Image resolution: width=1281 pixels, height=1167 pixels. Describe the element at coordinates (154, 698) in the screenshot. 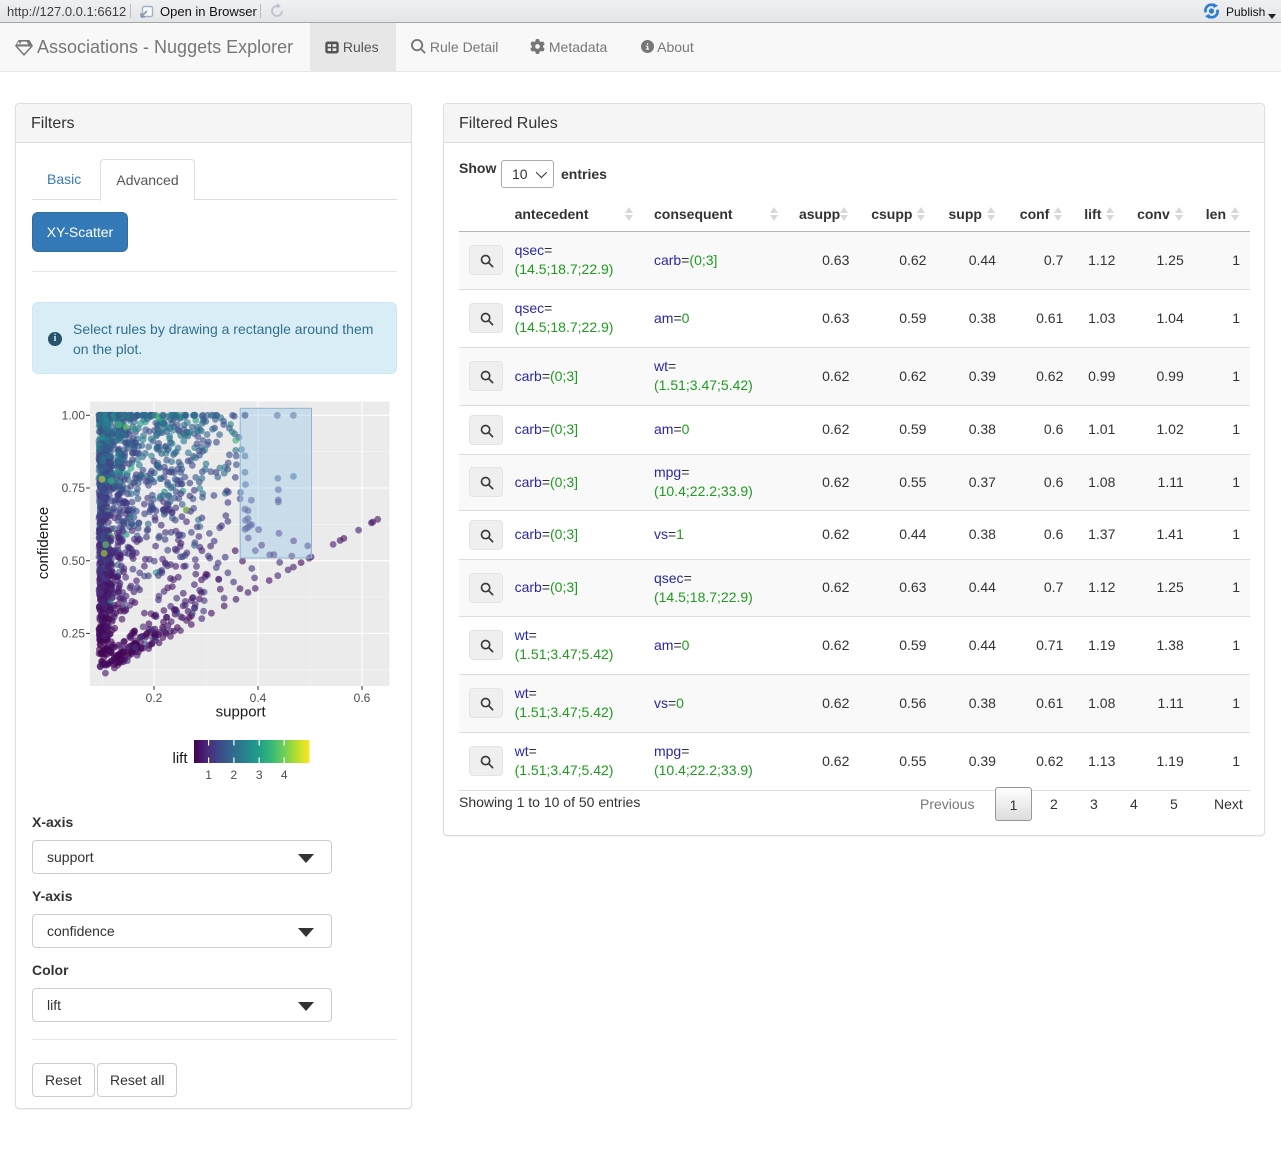

I see `svg-text: 0.2` at that location.